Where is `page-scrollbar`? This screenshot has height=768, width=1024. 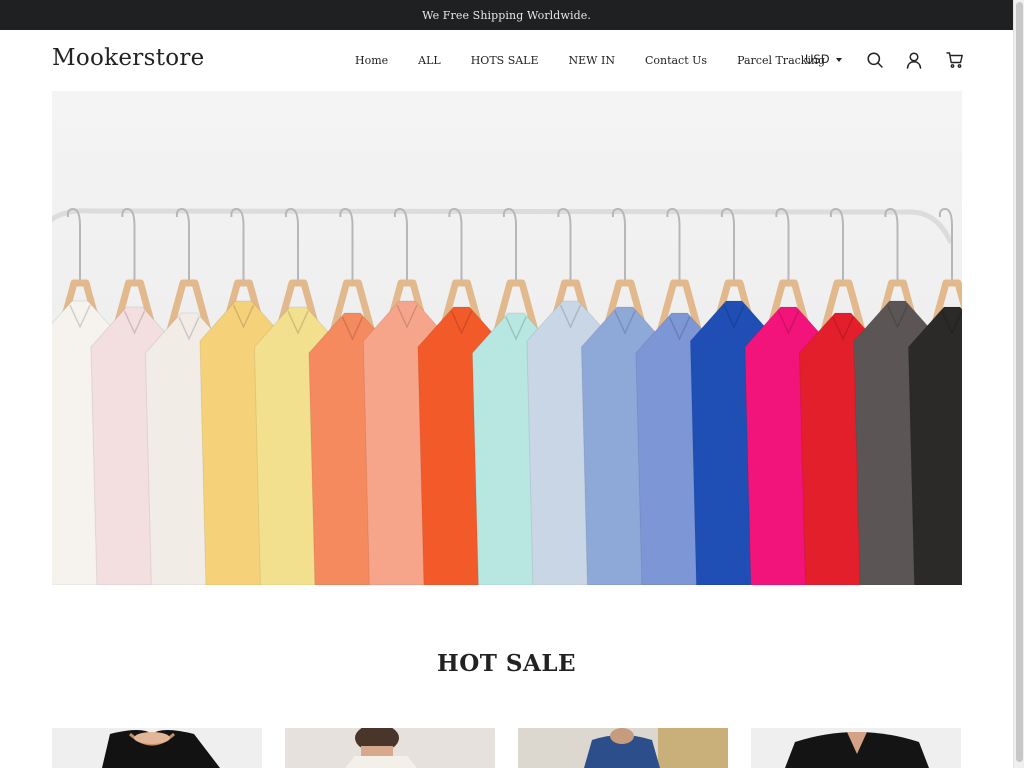 page-scrollbar is located at coordinates (1018, 384).